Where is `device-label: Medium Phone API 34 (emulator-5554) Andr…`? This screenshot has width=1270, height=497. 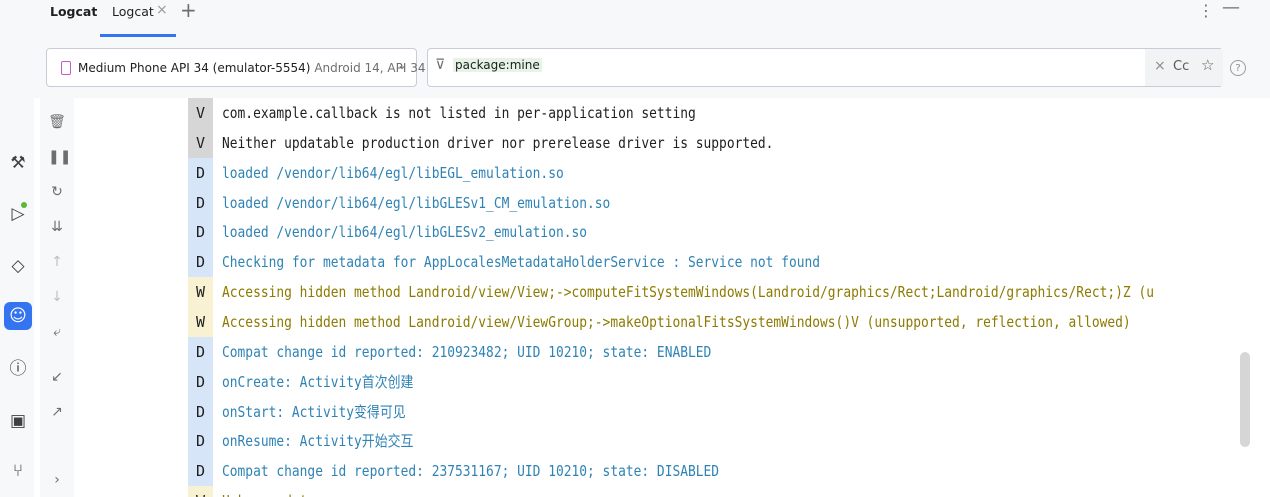 device-label: Medium Phone API 34 (emulator-5554) Andr… is located at coordinates (252, 68).